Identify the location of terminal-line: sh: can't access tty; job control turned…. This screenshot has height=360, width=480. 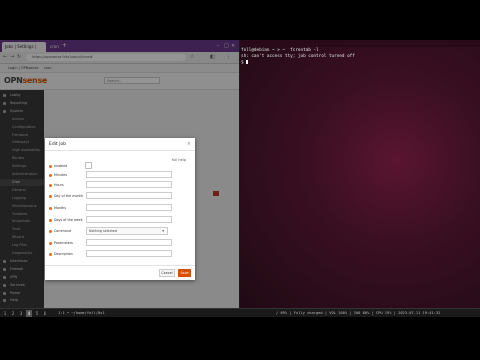
(298, 56).